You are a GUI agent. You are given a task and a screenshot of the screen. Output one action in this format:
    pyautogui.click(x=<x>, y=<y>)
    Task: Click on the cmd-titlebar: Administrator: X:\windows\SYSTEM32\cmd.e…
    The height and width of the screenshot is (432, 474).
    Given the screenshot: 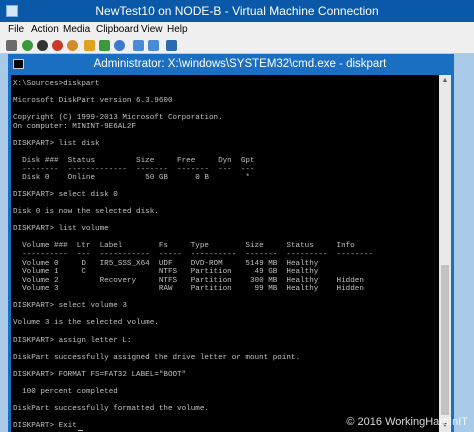 What is the action you would take?
    pyautogui.click(x=231, y=64)
    